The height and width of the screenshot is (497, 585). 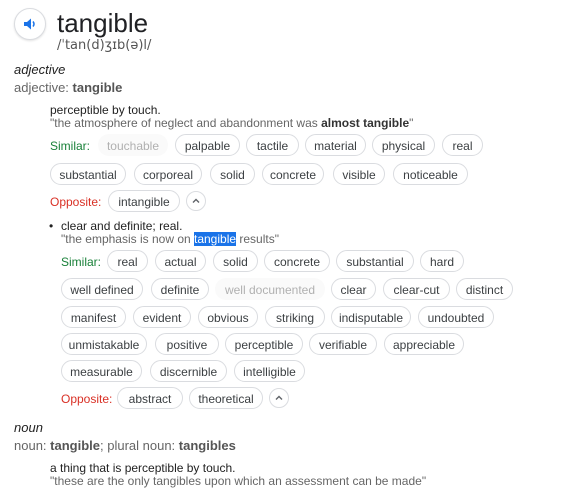 What do you see at coordinates (162, 317) in the screenshot?
I see `synonym-chip: evident` at bounding box center [162, 317].